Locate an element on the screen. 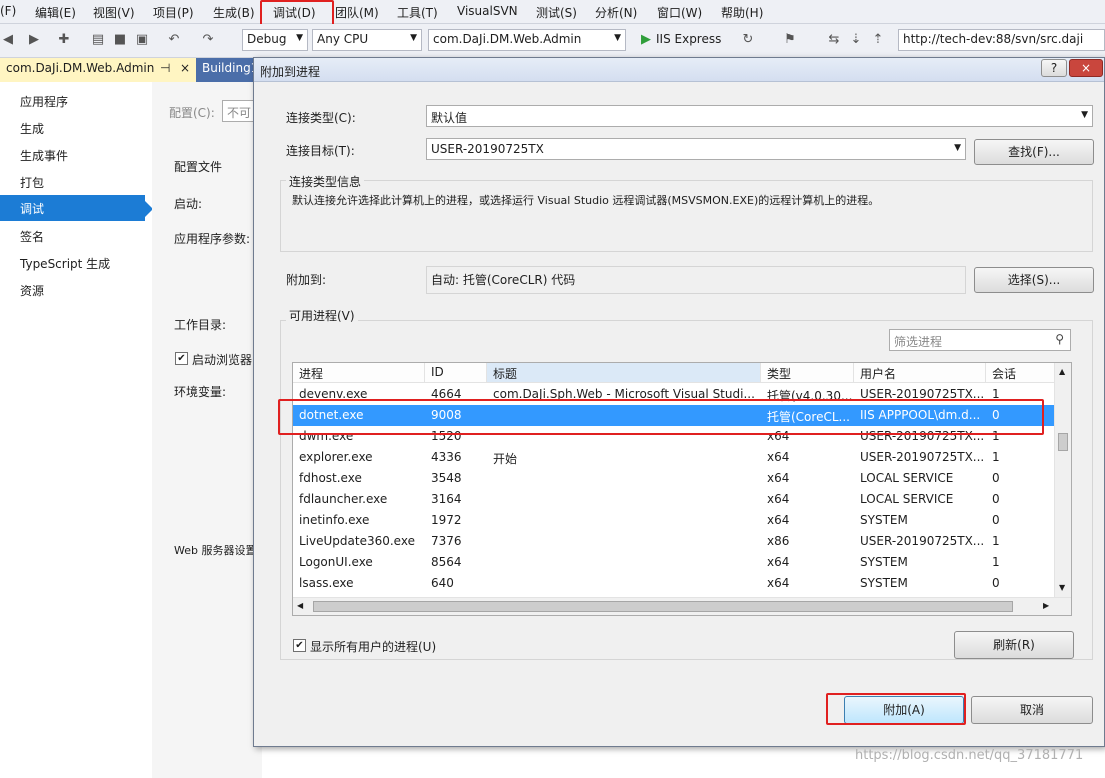 Image resolution: width=1105 pixels, height=778 pixels. scroll-right-icon: ▶ is located at coordinates (1046, 605).